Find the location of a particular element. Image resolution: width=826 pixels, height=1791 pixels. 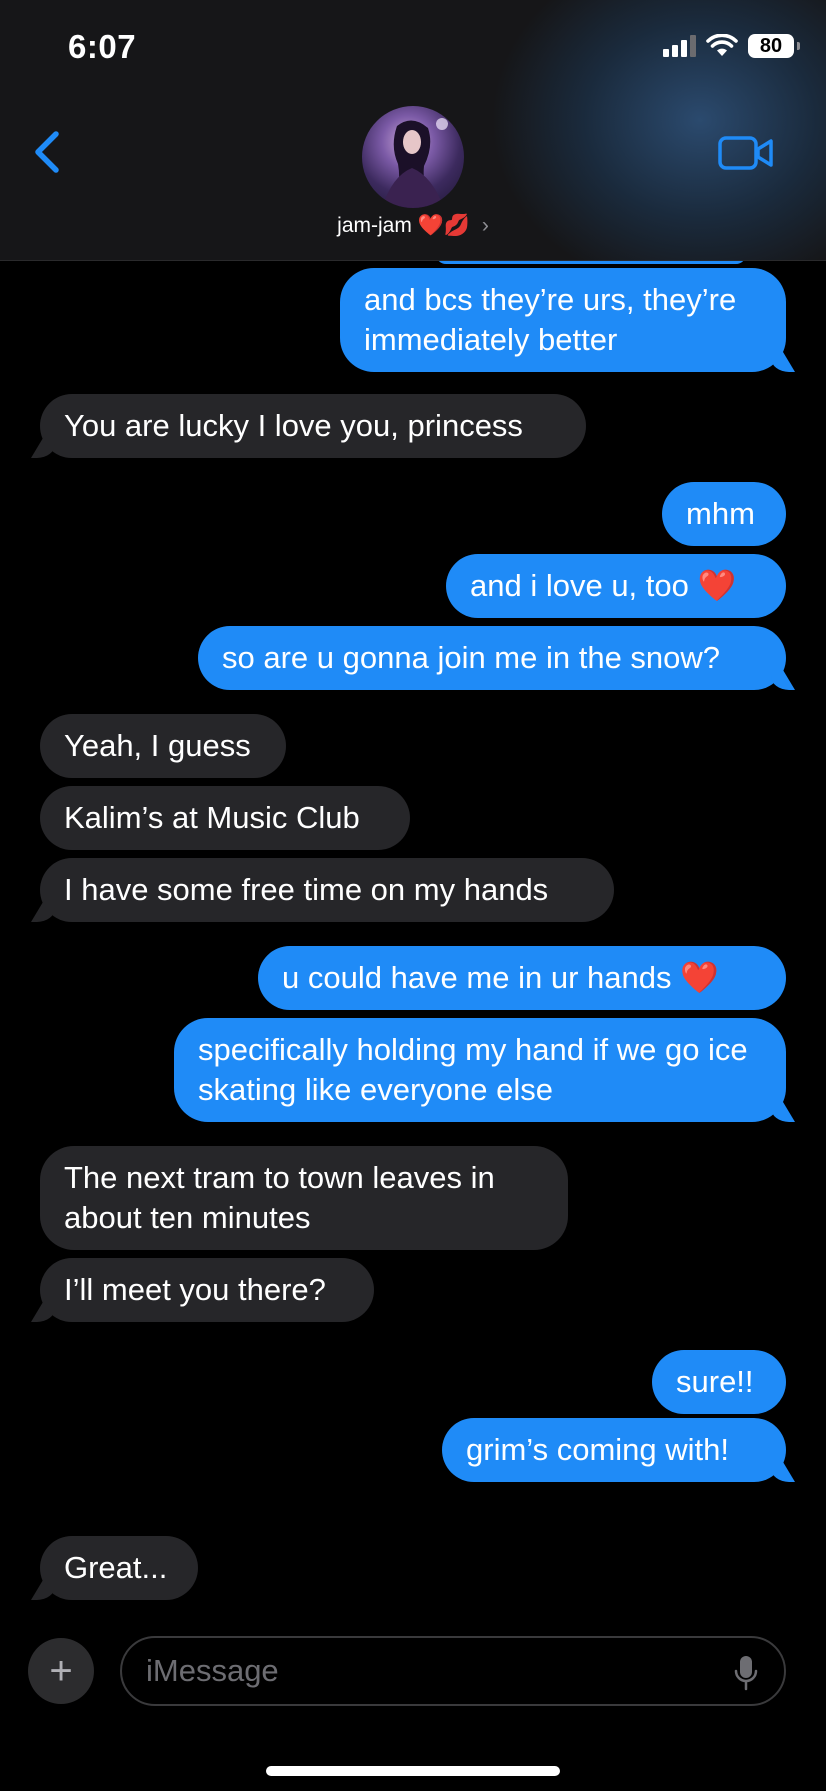

status-time: 6:07 is located at coordinates (102, 46).